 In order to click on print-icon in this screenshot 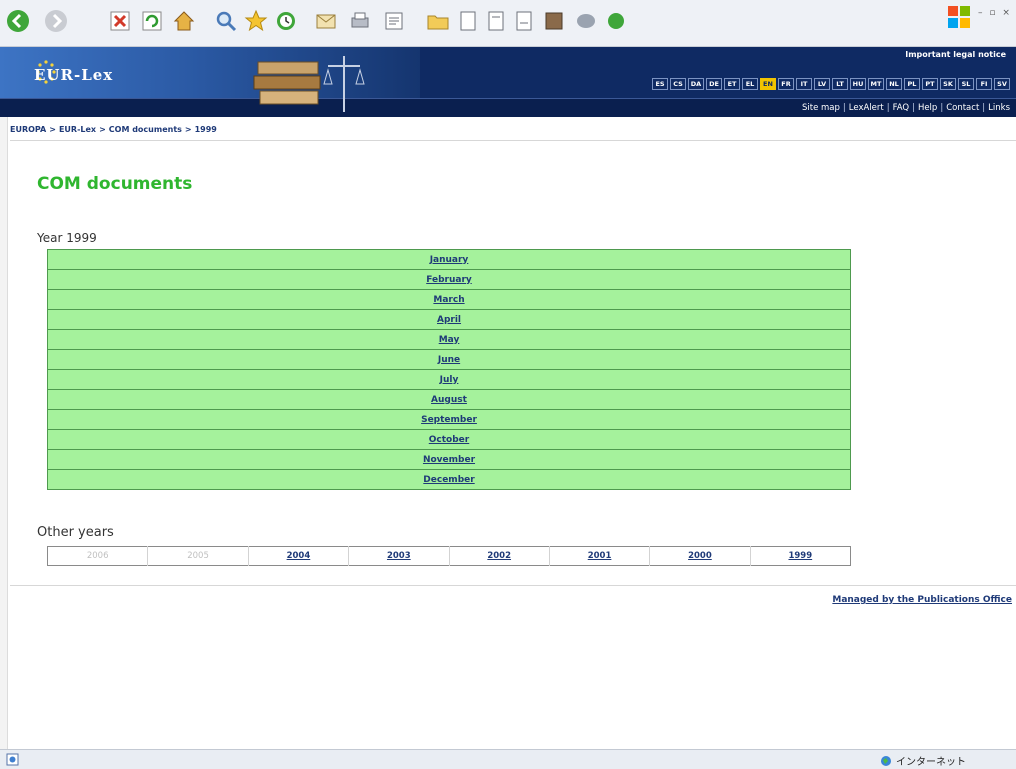, I will do `click(360, 21)`.